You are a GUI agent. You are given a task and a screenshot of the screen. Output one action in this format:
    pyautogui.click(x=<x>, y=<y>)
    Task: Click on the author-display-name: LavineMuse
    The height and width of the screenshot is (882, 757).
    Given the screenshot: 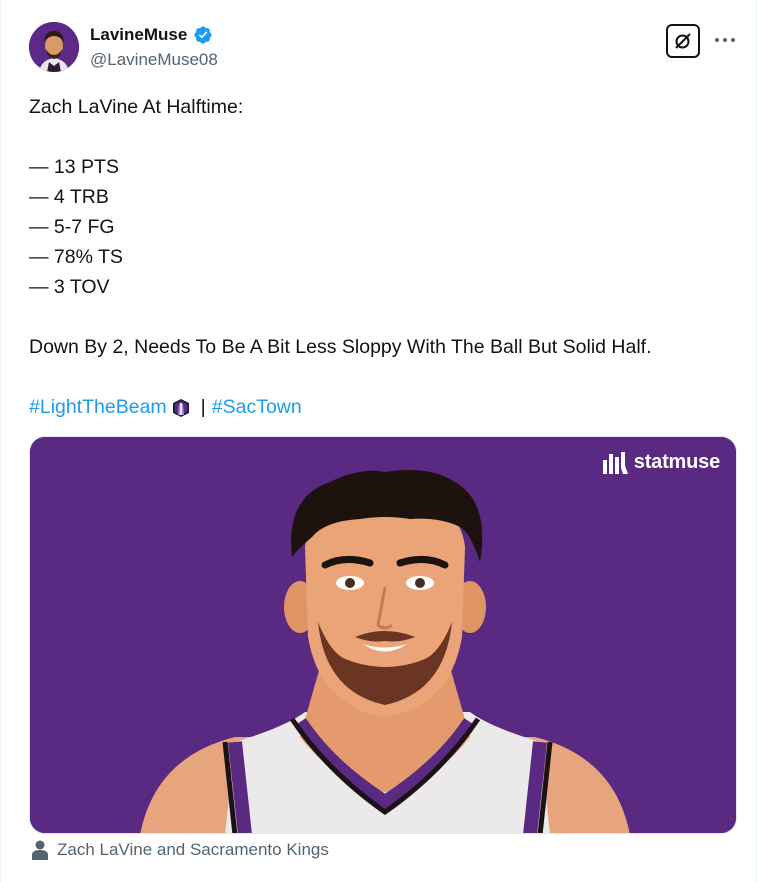 What is the action you would take?
    pyautogui.click(x=138, y=35)
    